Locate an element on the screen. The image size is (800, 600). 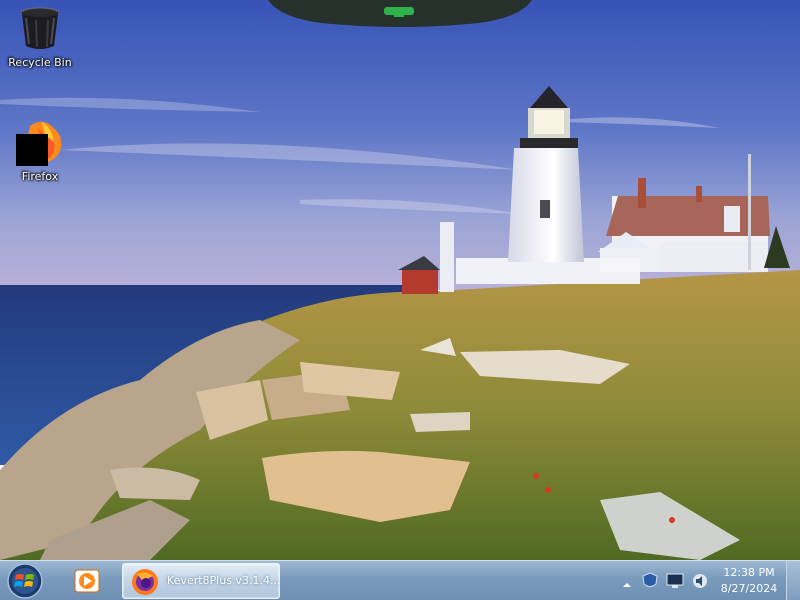
desktop-icon-recycle-bin: Recycle Bin is located at coordinates (40, 36).